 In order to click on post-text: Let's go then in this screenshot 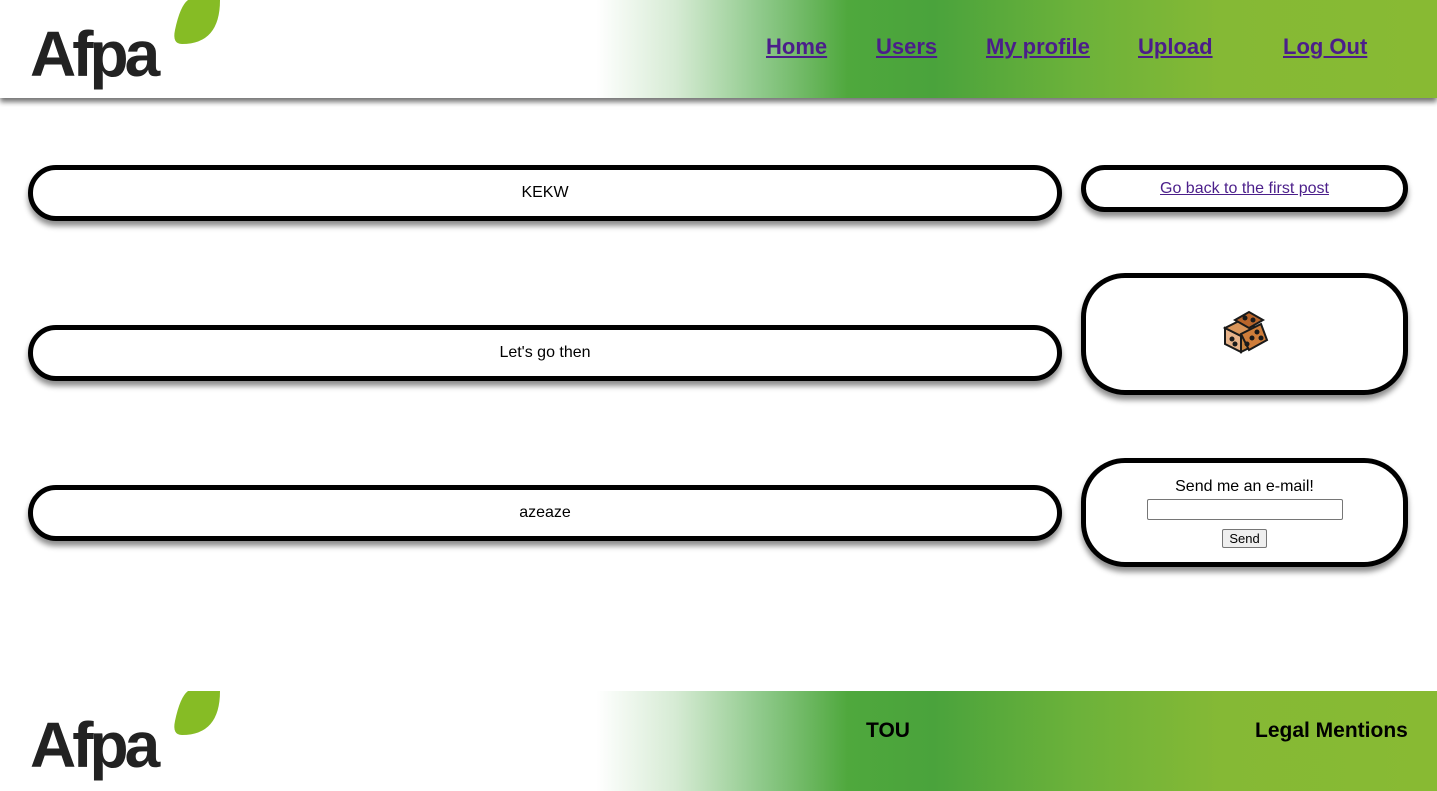, I will do `click(545, 352)`.